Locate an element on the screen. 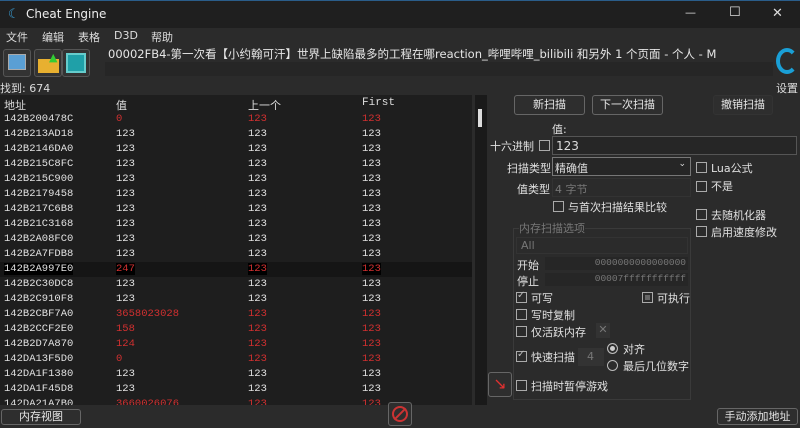 Image resolution: width=800 pixels, height=428 pixels. menu-bar: 文件 编辑 表格 D3D 帮助 is located at coordinates (400, 37).